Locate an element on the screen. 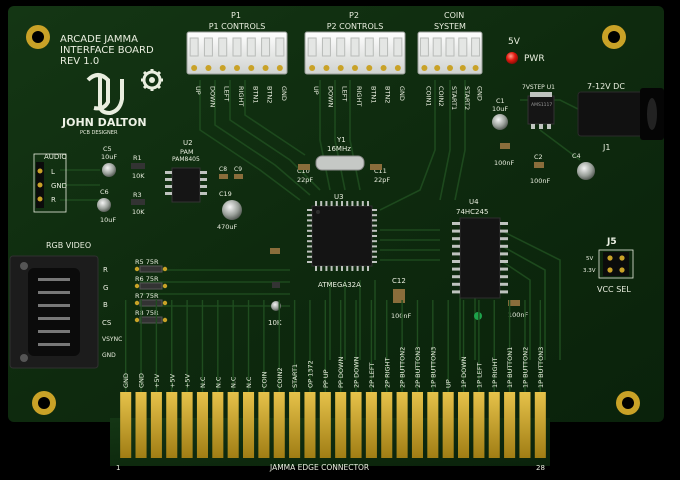  video-title: RGB VIDEO is located at coordinates (68, 245).